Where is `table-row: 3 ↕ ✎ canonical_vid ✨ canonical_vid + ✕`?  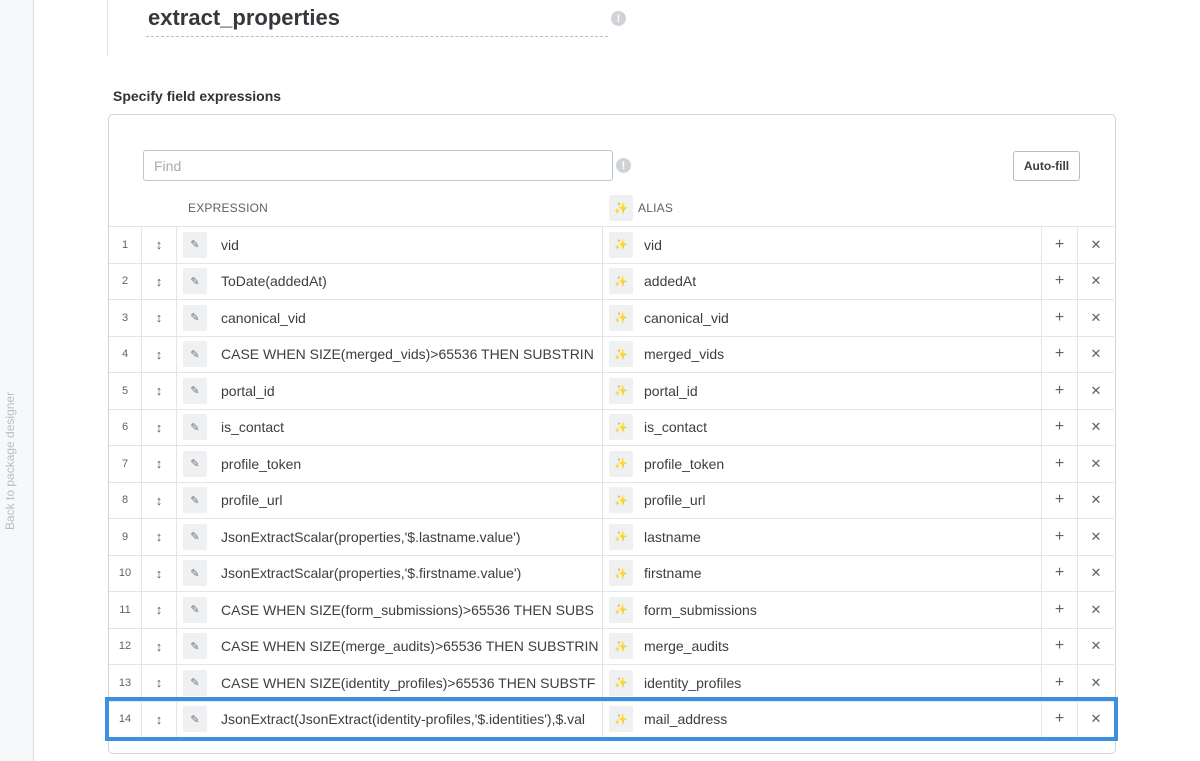 table-row: 3 ↕ ✎ canonical_vid ✨ canonical_vid + ✕ is located at coordinates (611, 317).